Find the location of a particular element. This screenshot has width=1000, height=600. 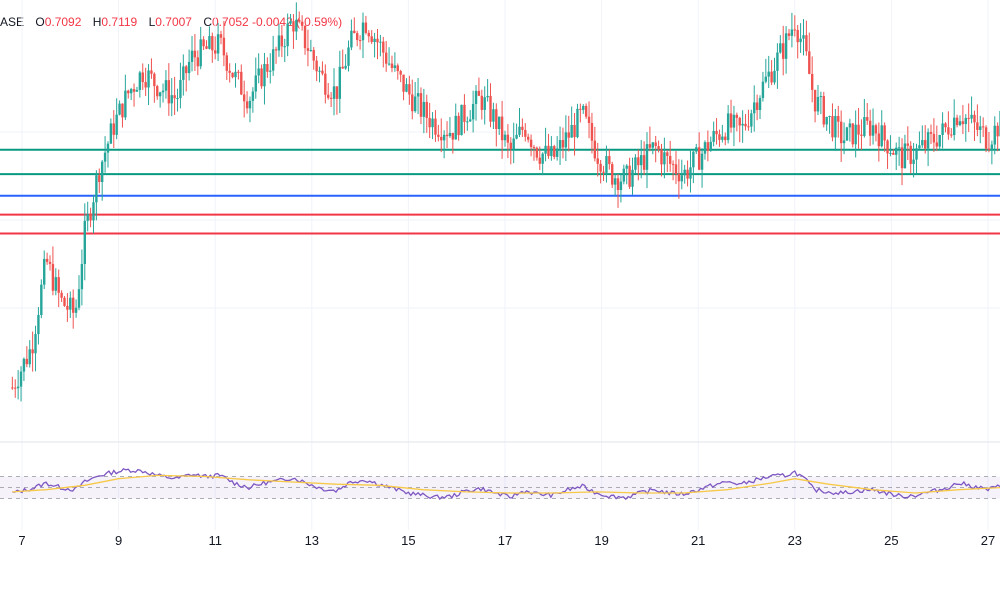

x-tick-label: 13 is located at coordinates (312, 540).